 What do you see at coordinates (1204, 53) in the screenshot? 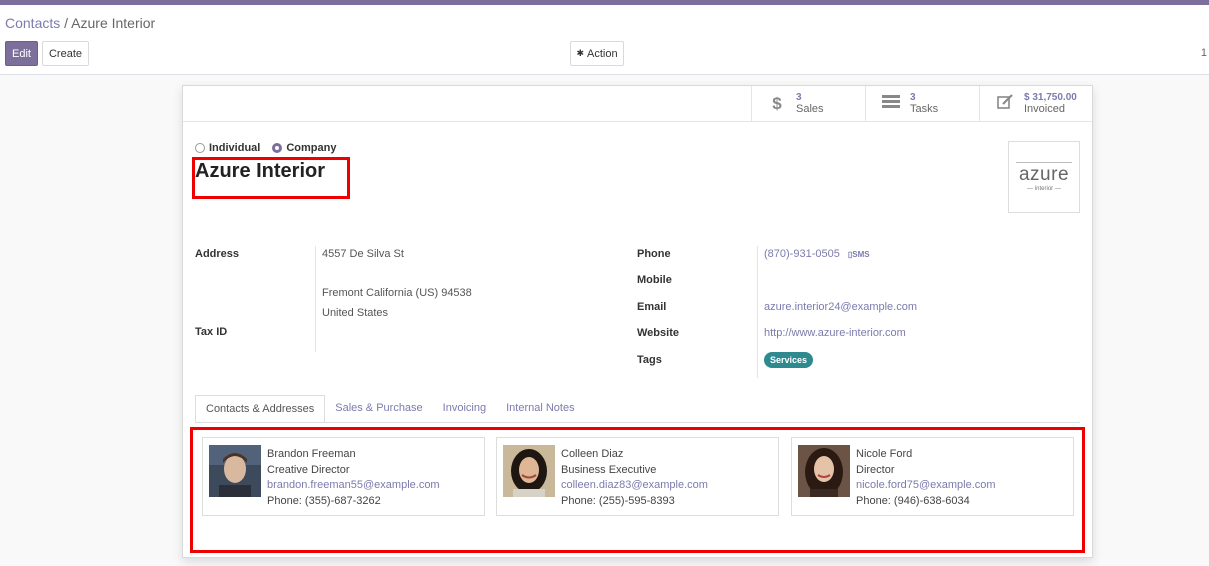
I see `pager: 1` at bounding box center [1204, 53].